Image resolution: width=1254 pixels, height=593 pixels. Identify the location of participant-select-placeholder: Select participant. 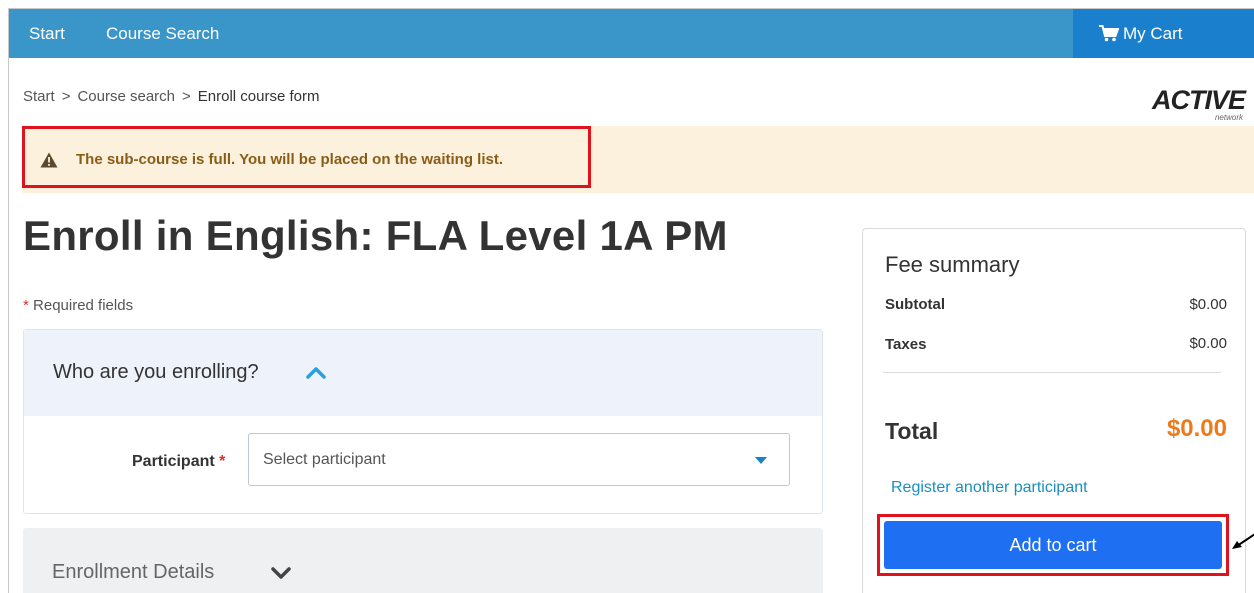
(324, 459).